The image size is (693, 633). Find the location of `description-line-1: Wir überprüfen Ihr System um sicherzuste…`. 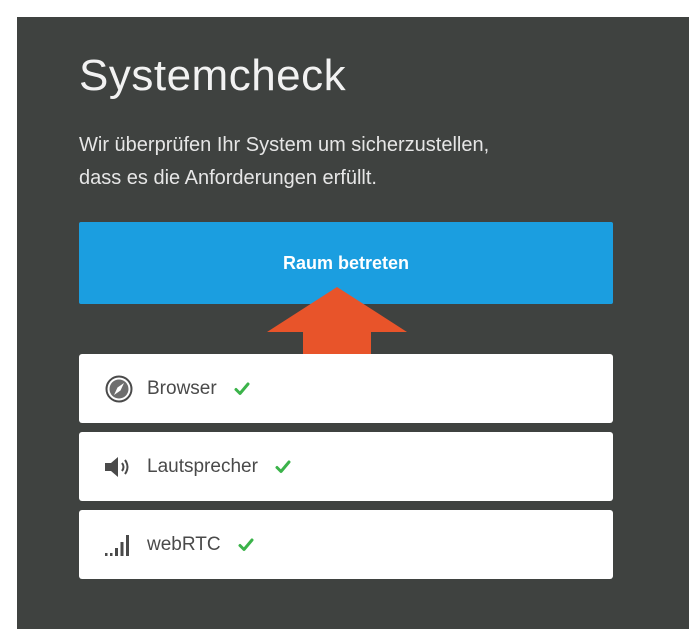

description-line-1: Wir überprüfen Ihr System um sicherzuste… is located at coordinates (284, 145).